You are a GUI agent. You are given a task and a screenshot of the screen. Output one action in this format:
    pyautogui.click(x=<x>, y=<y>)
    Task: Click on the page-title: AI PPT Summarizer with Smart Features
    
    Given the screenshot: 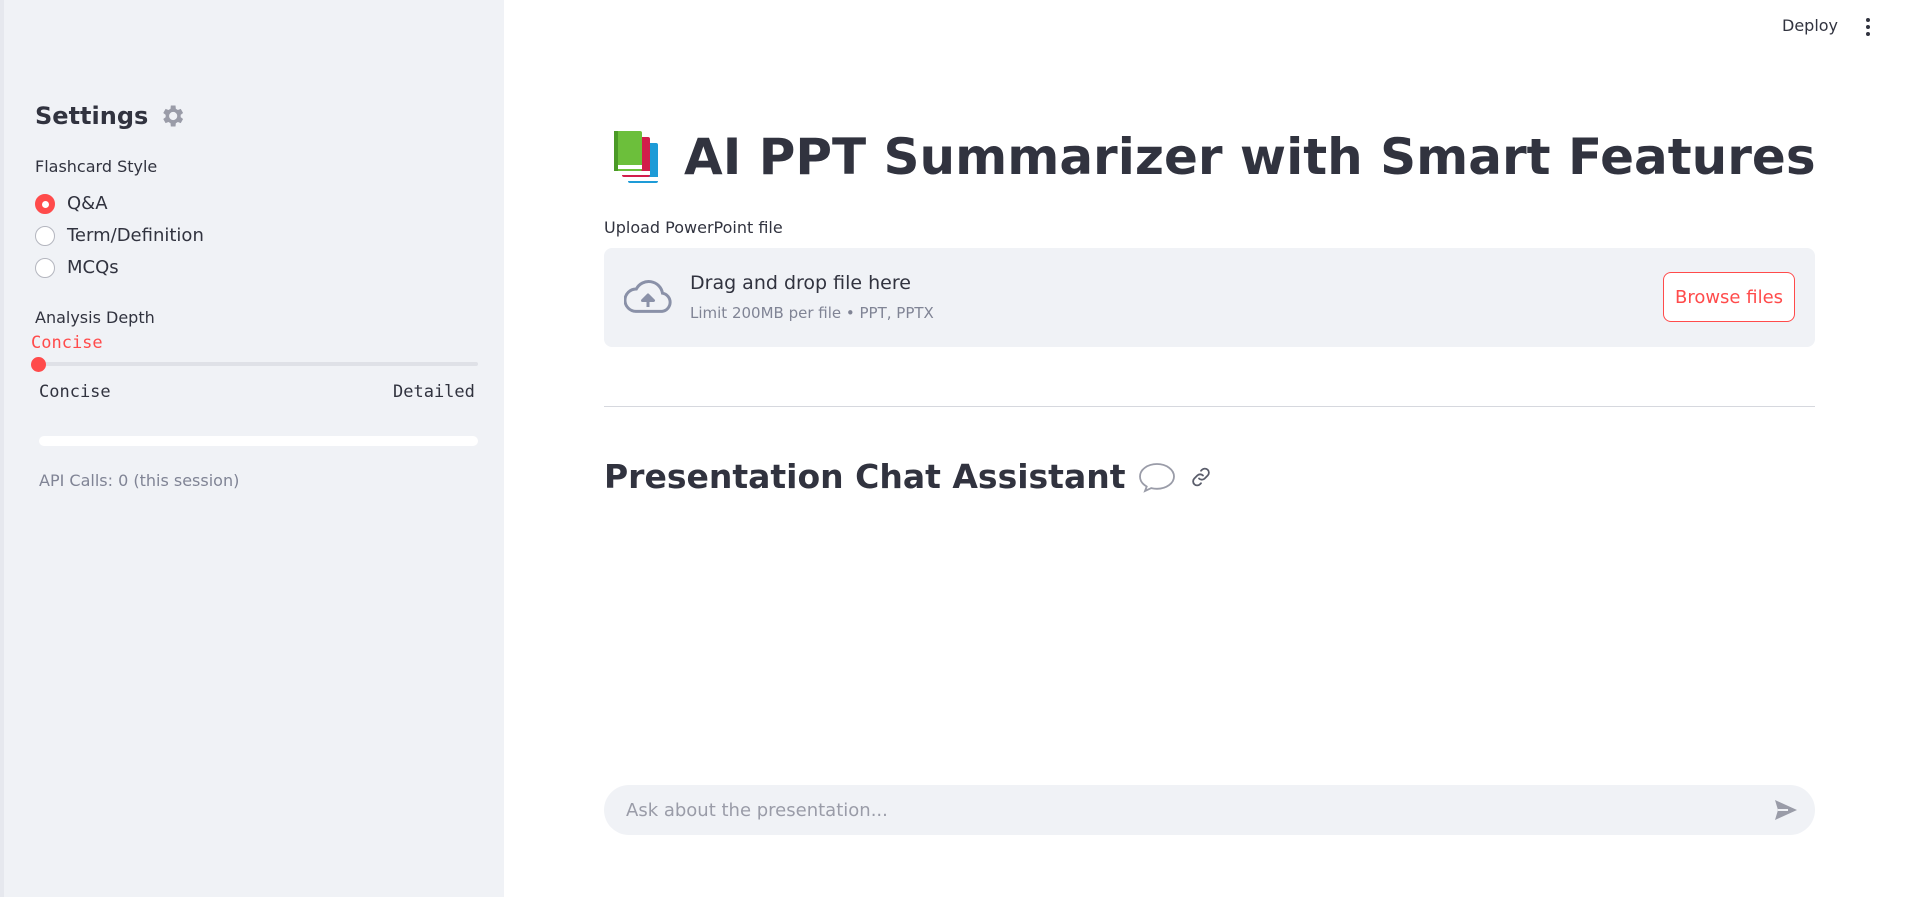 What is the action you would take?
    pyautogui.click(x=1214, y=157)
    